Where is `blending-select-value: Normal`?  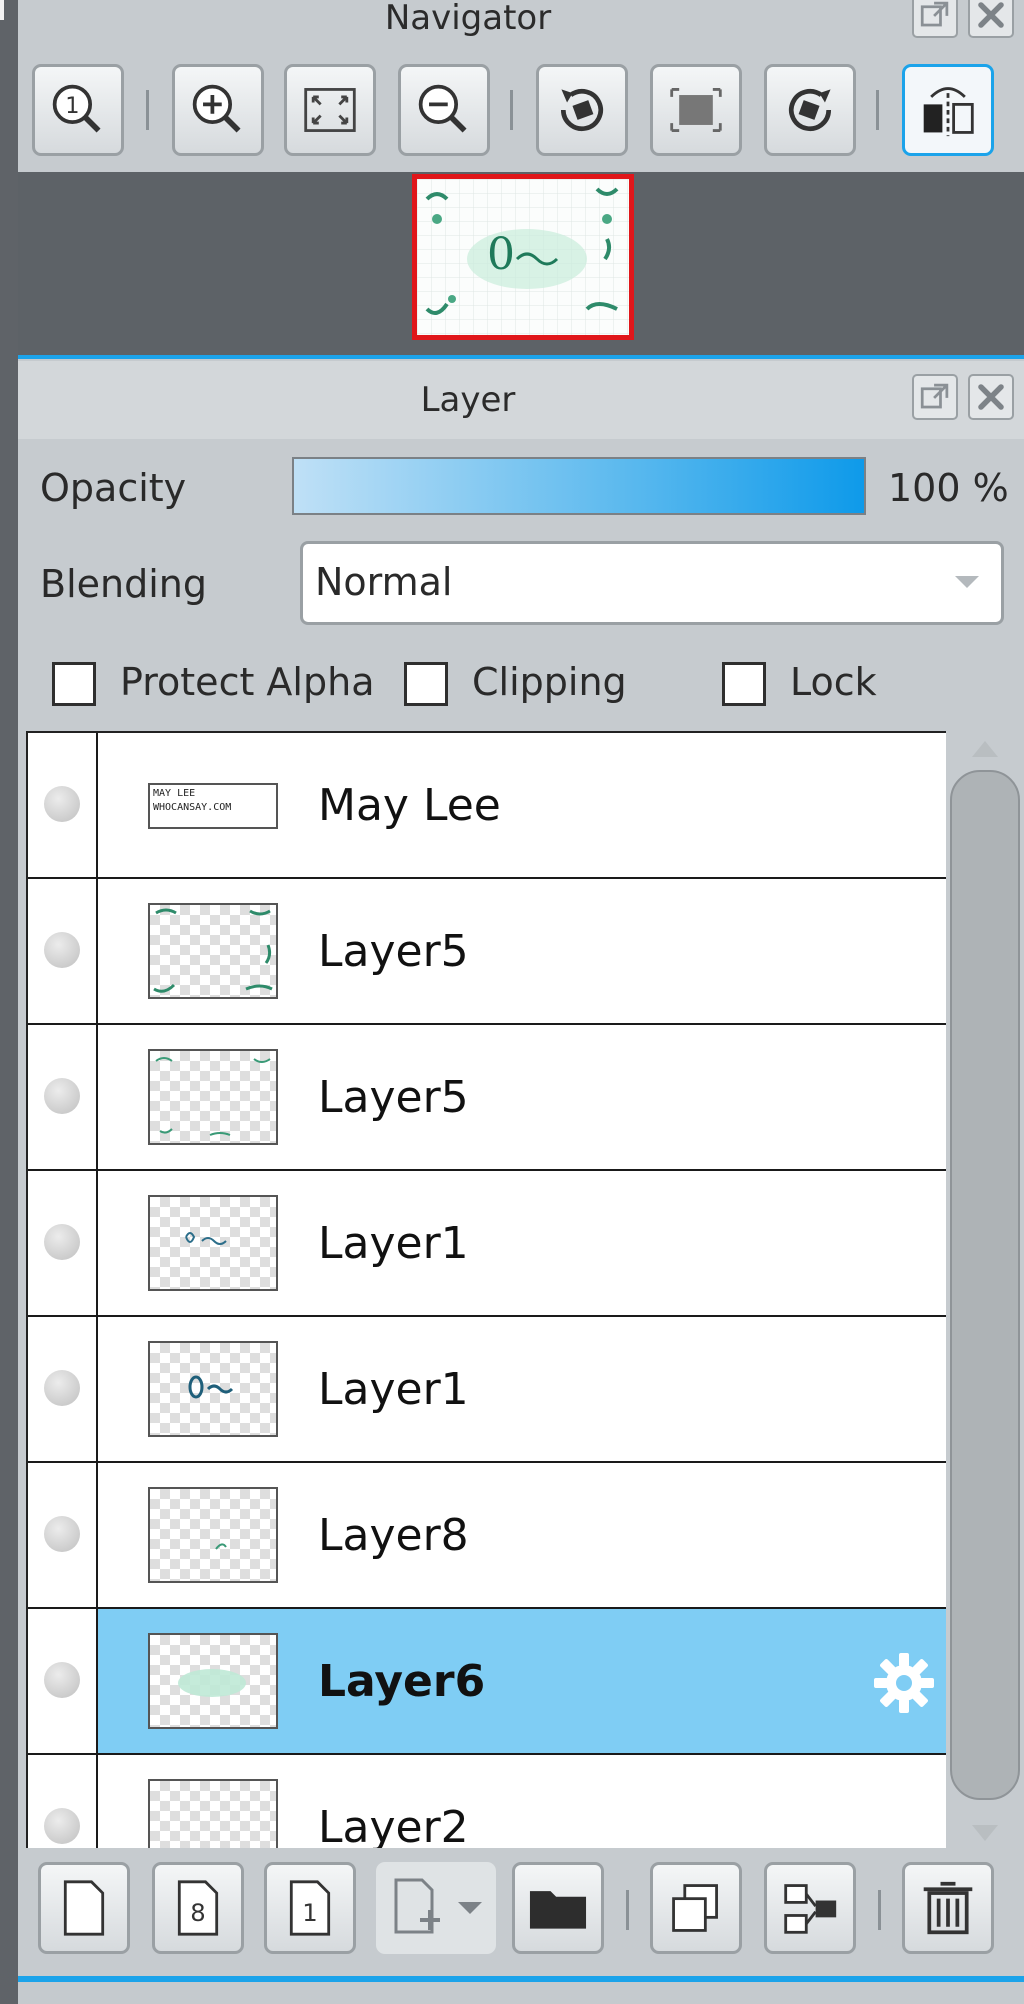
blending-select-value: Normal is located at coordinates (384, 582).